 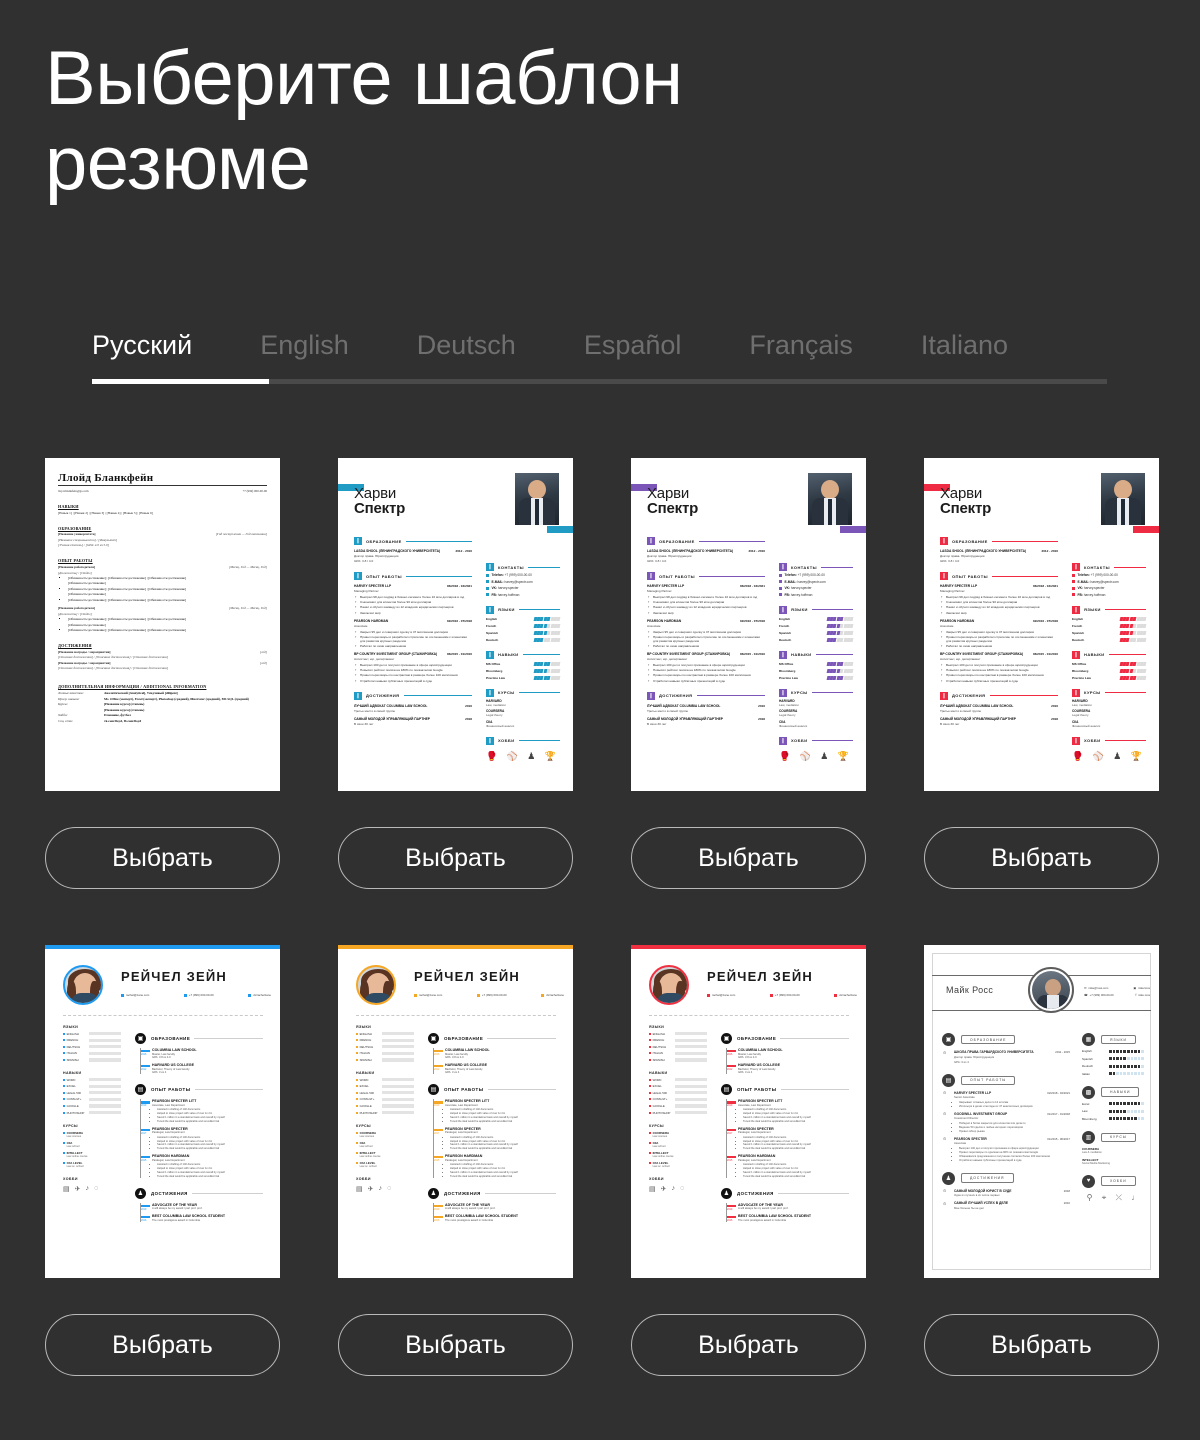 I want to click on entry-year: 2016, so click(x=730, y=1054).